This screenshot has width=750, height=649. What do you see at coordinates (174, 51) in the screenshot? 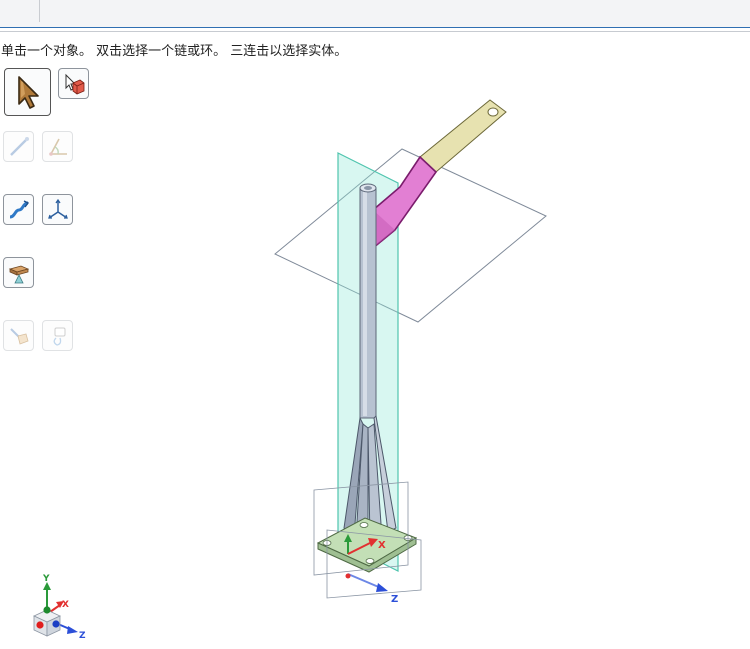
I see `status-hint: 单击一个对象。 双击选择一个链或环。 三连击以选择实体。` at bounding box center [174, 51].